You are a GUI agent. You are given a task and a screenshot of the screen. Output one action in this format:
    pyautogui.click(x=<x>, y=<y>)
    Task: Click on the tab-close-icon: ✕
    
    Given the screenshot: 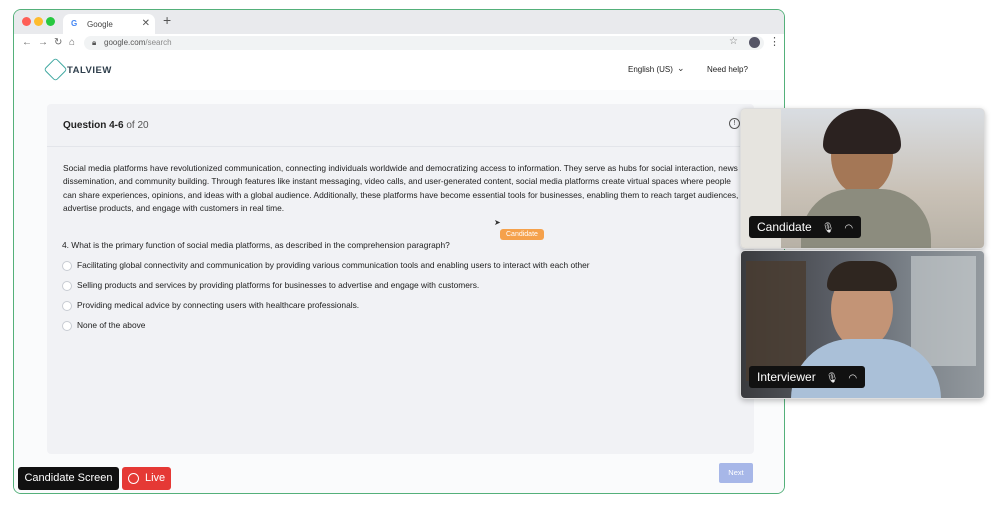 What is the action you would take?
    pyautogui.click(x=146, y=23)
    